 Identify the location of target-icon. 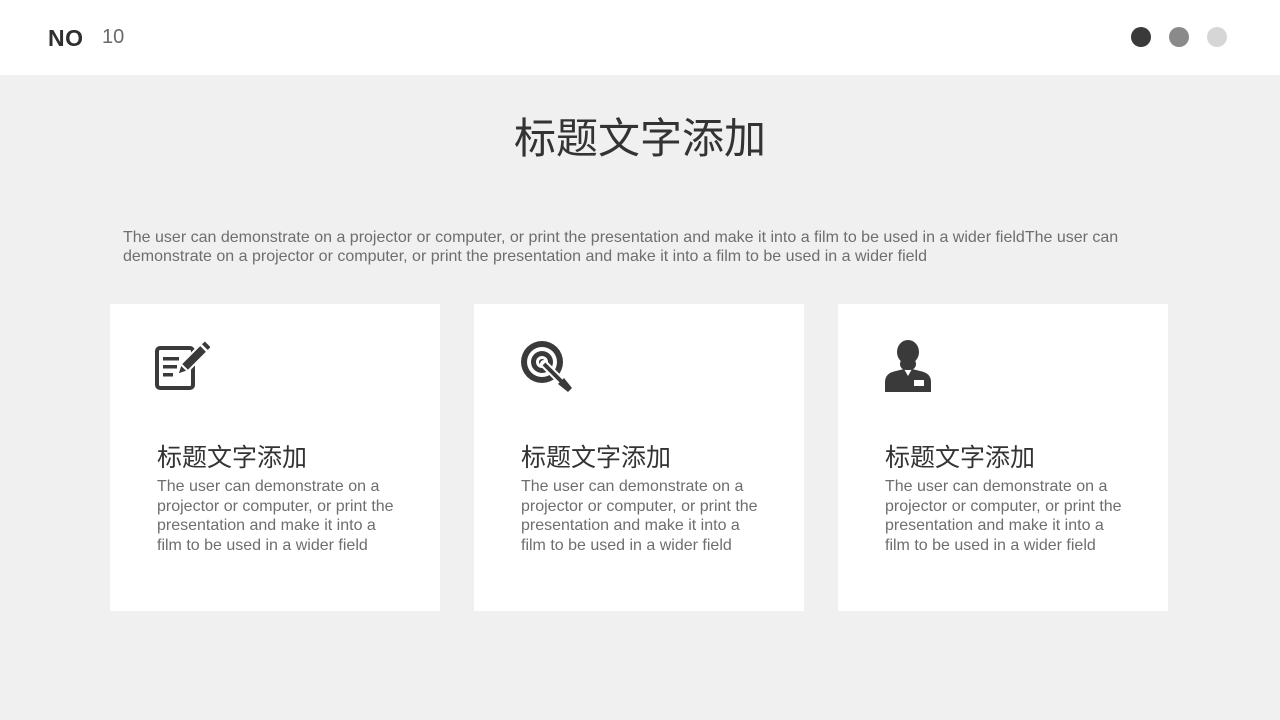
(546, 366).